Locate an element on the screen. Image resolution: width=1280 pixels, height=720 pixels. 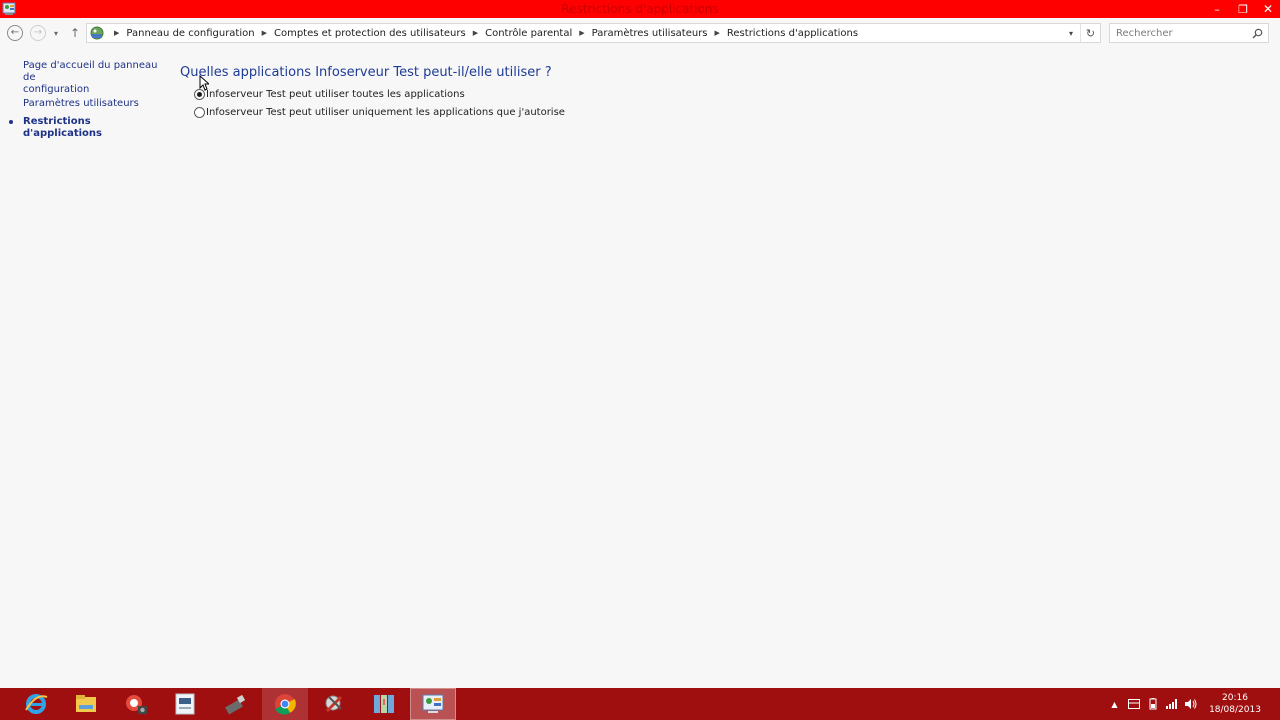
volume-icon is located at coordinates (1190, 704).